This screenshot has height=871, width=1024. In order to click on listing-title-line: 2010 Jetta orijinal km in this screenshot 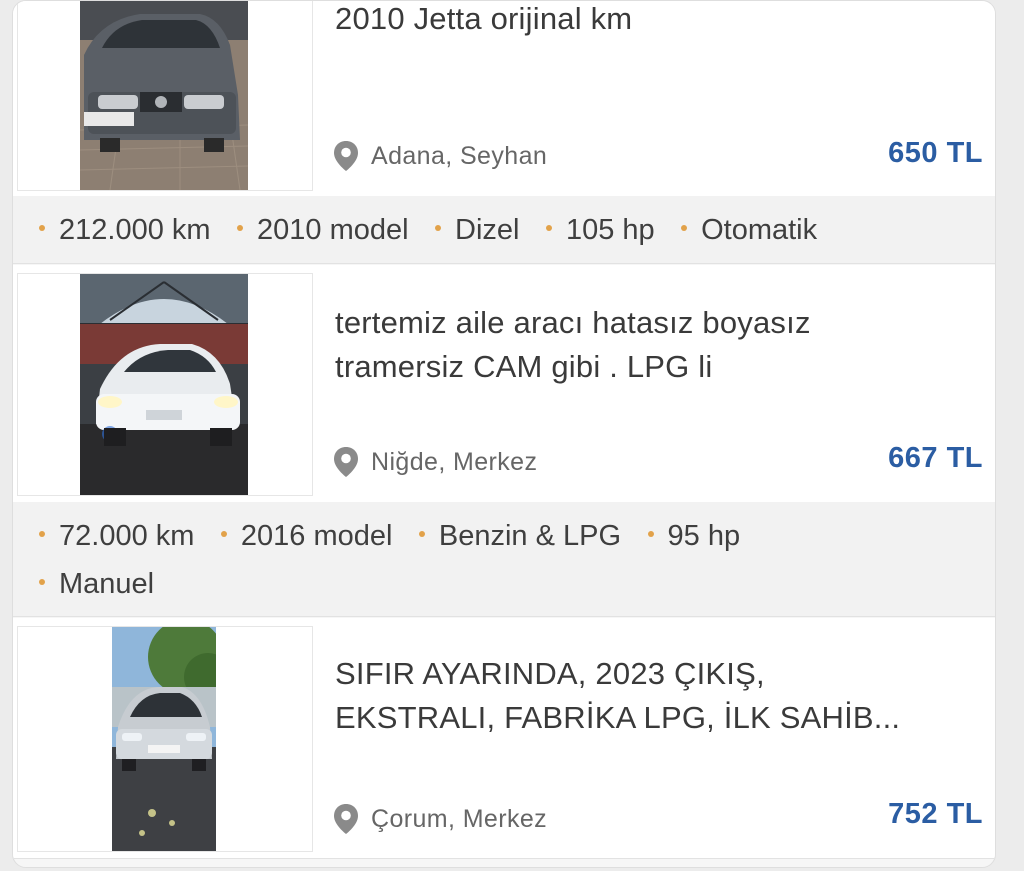, I will do `click(484, 18)`.